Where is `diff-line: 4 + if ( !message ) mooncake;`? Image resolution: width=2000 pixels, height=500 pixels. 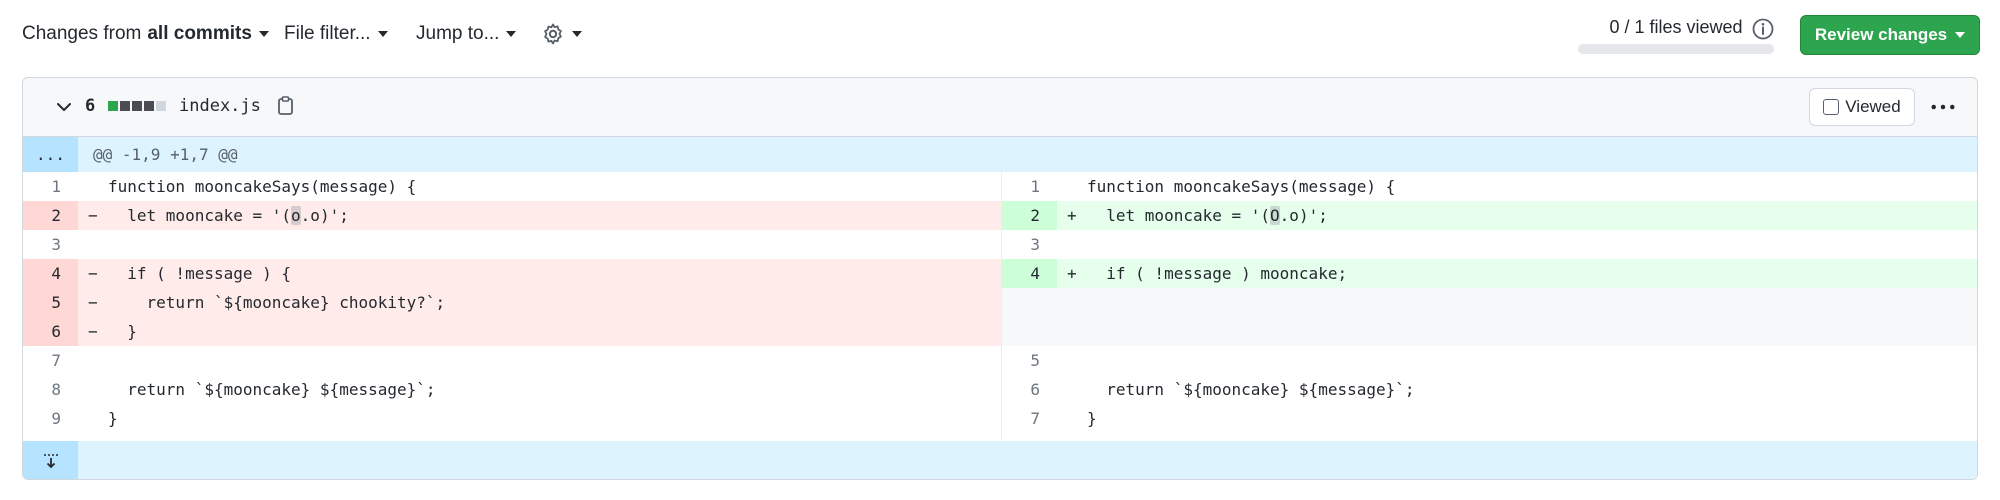
diff-line: 4 + if ( !message ) mooncake; is located at coordinates (1489, 273).